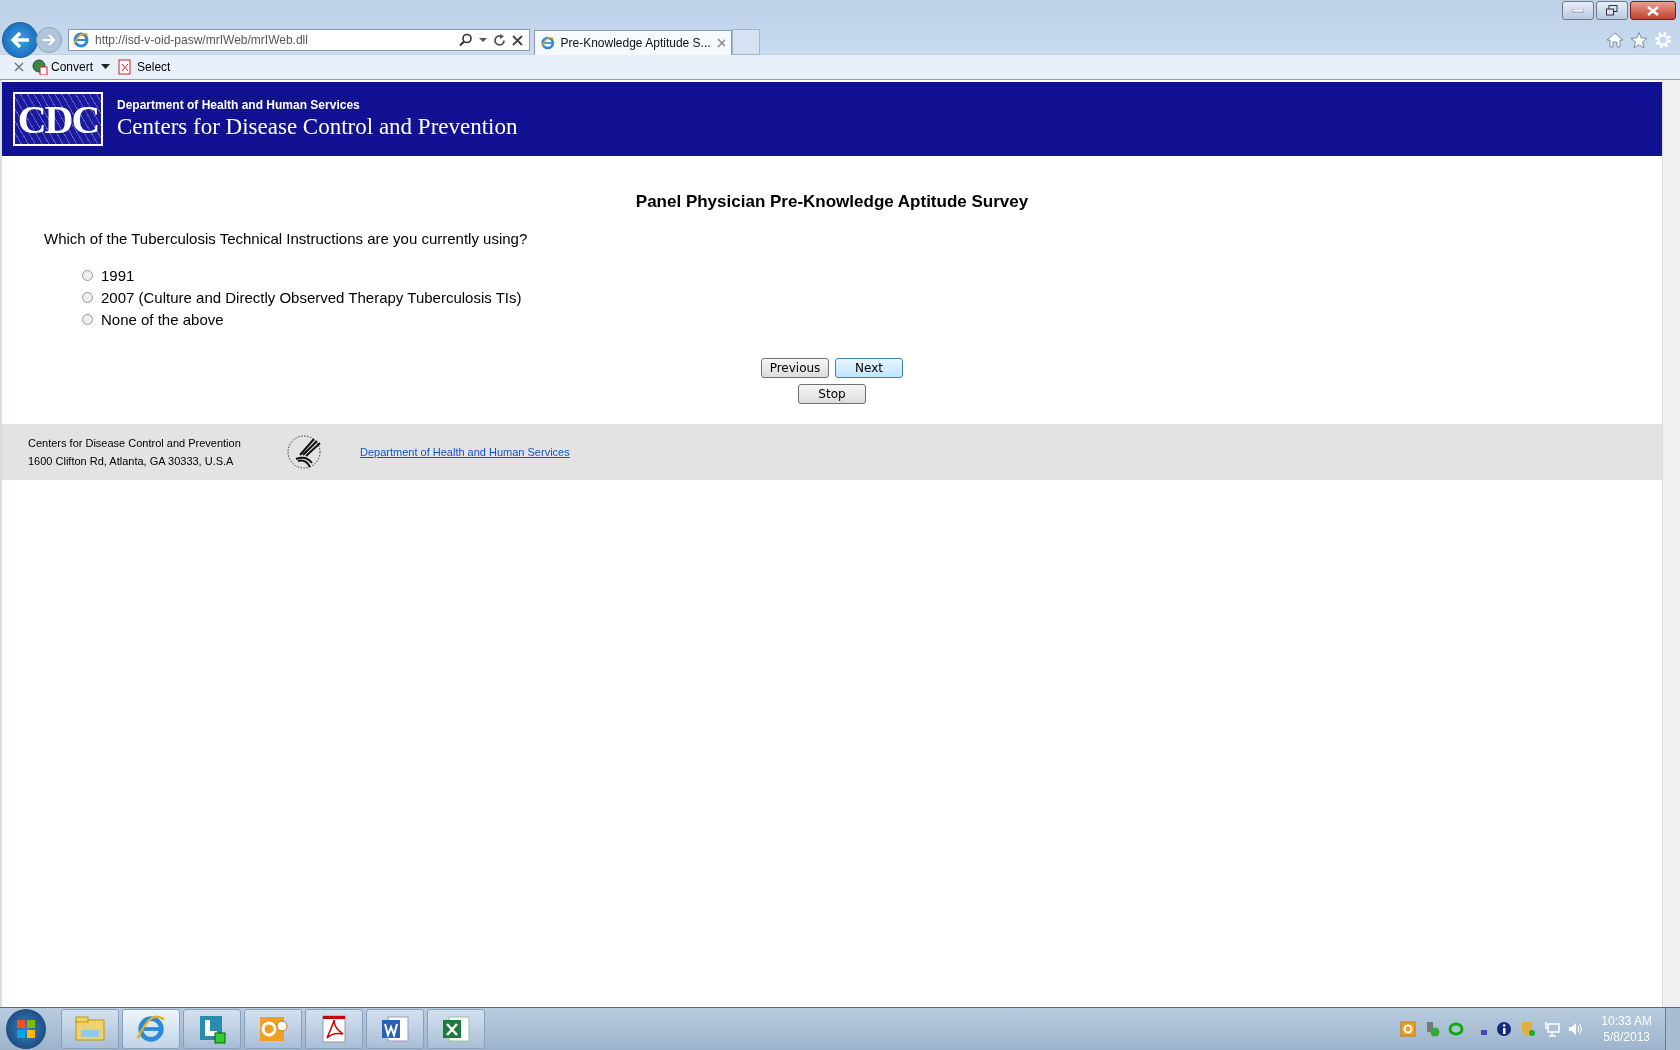  I want to click on nav-button: Previous, so click(795, 368).